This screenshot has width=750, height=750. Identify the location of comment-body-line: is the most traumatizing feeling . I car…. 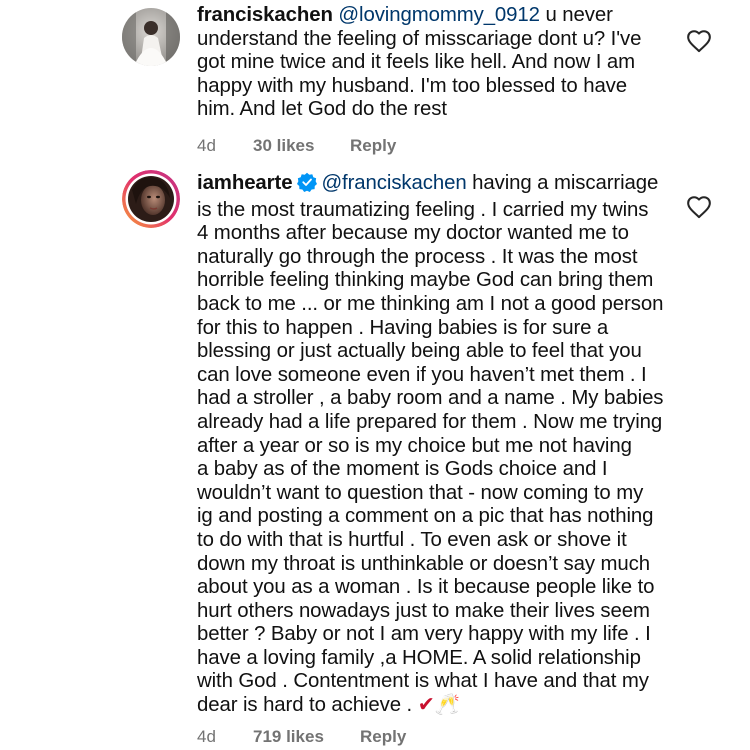
(423, 209).